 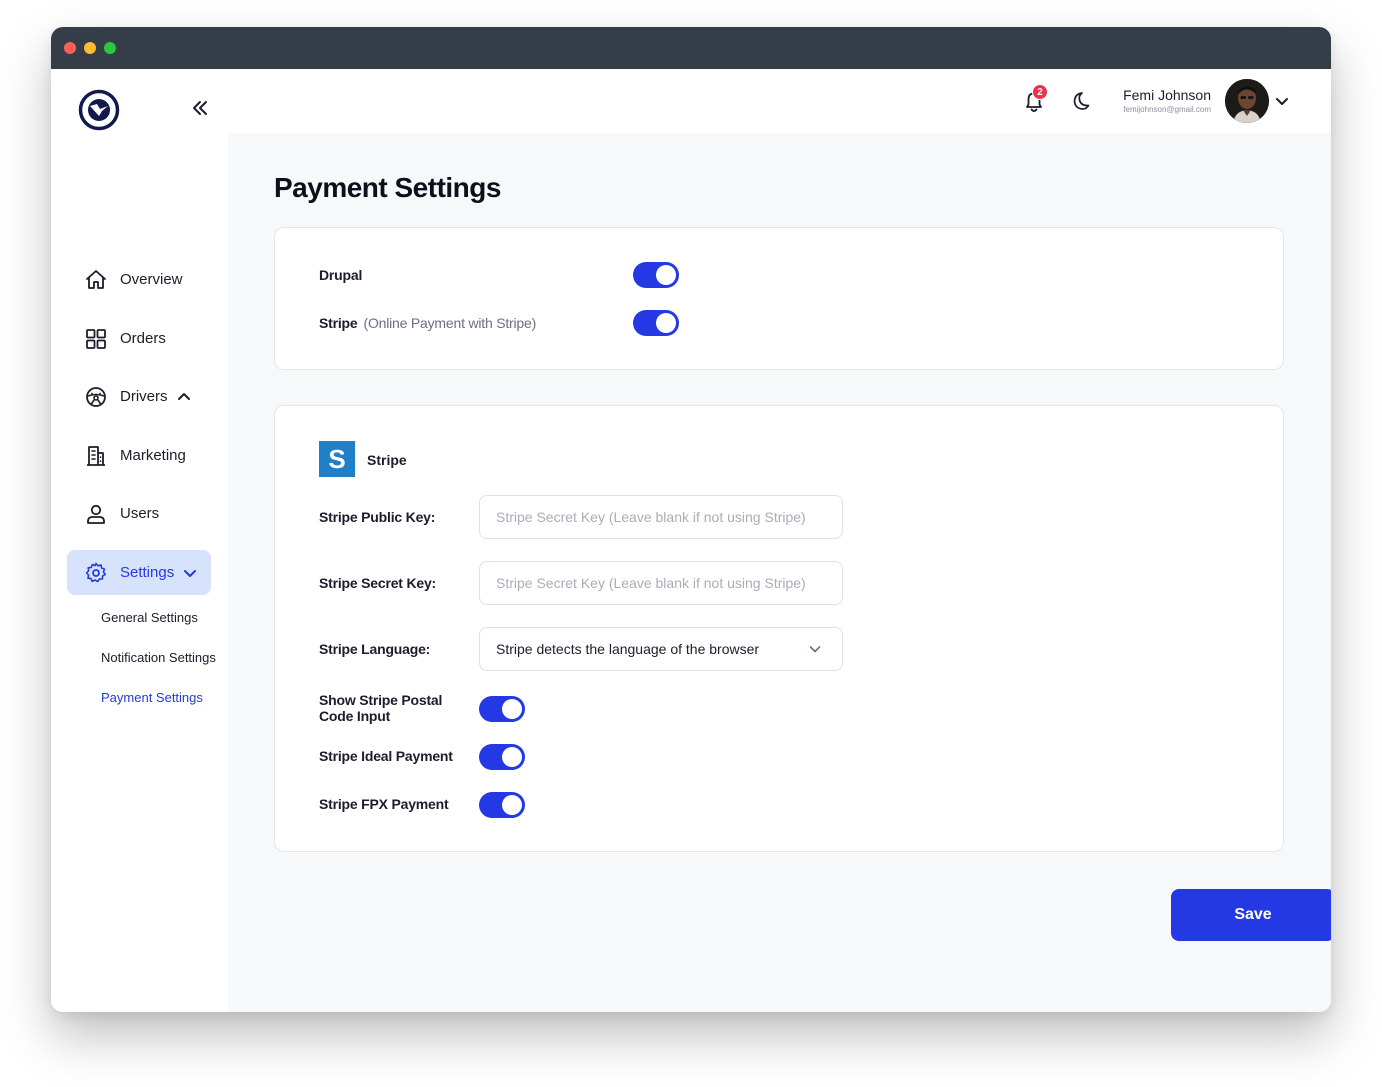 I want to click on sidebar-item-overview: Overview, so click(x=139, y=279).